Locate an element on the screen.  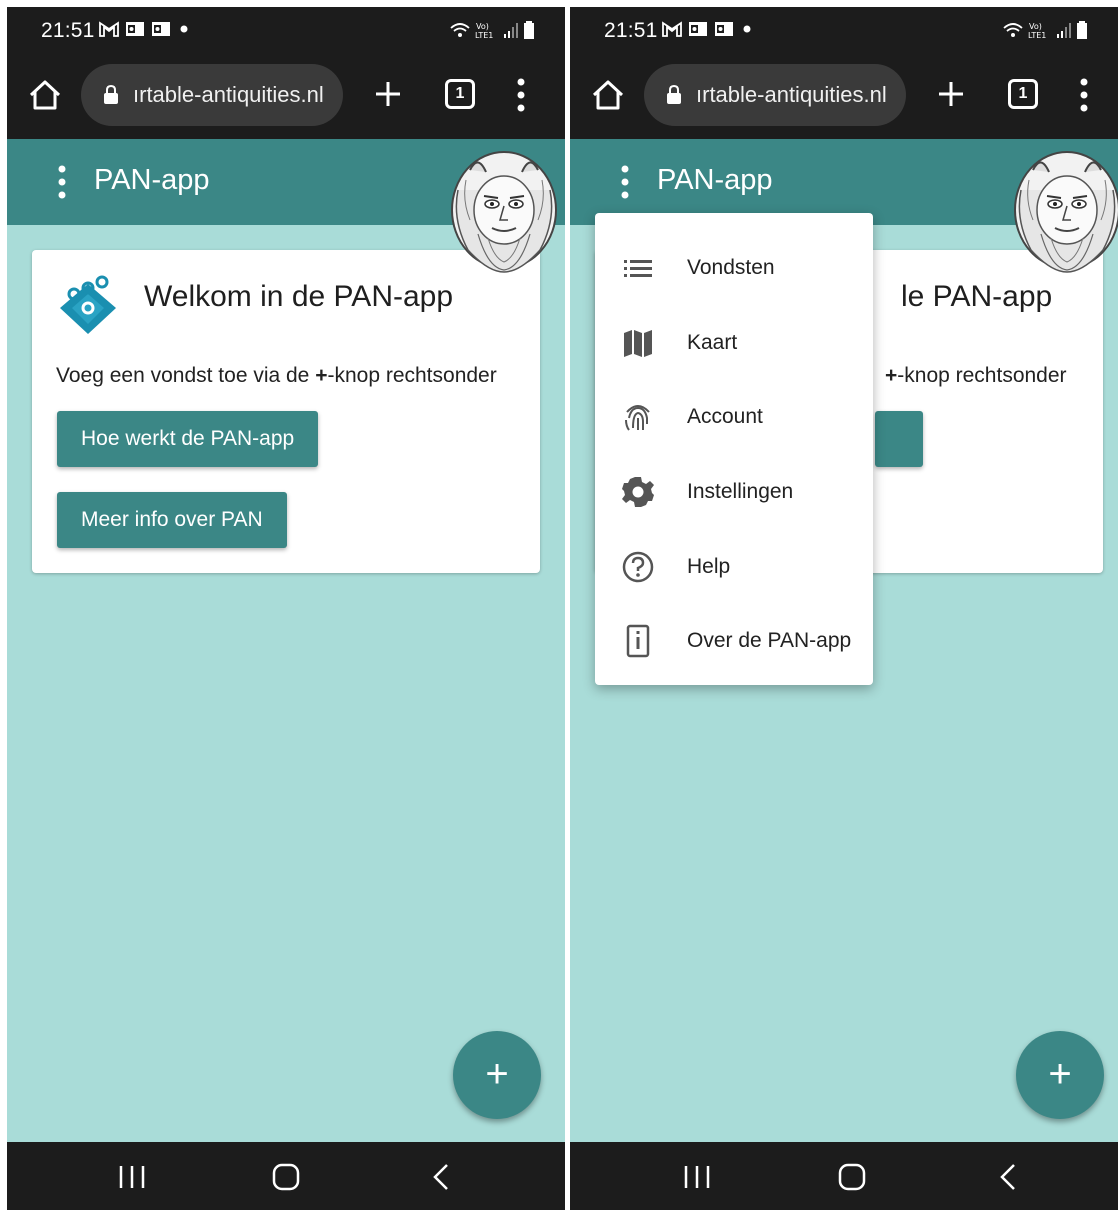
card-instruction-text: +-knop rechtsonder is located at coordinates (976, 375).